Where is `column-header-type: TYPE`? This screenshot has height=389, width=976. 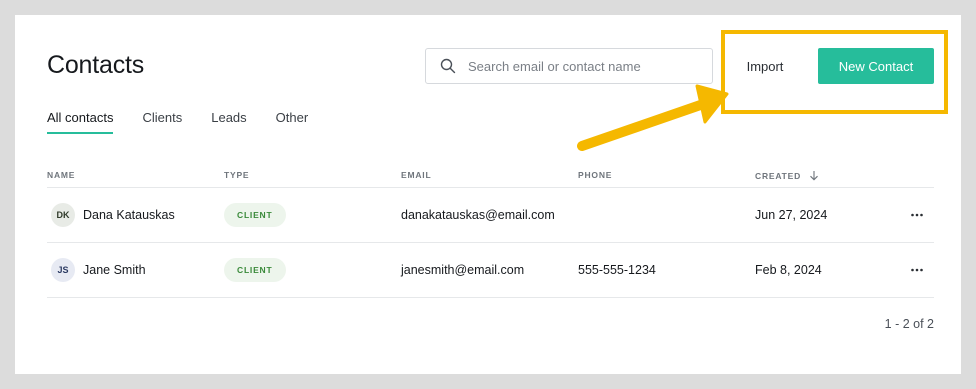 column-header-type: TYPE is located at coordinates (236, 175).